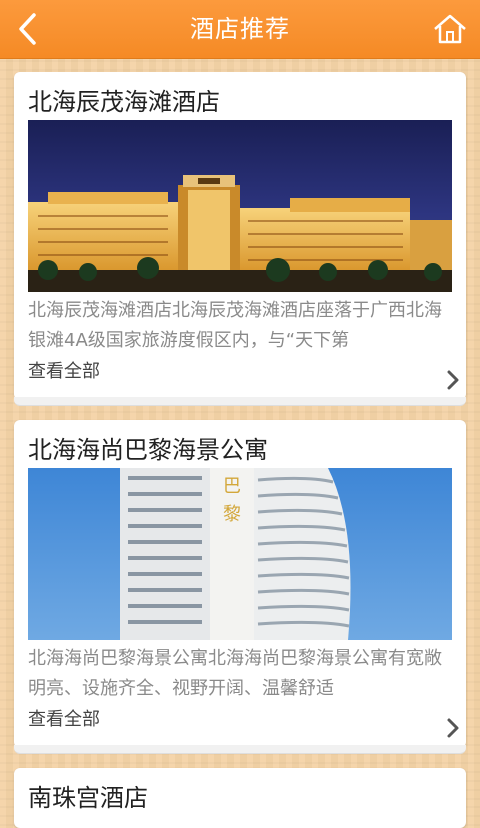  I want to click on top-bar: 酒店推荐, so click(240, 29).